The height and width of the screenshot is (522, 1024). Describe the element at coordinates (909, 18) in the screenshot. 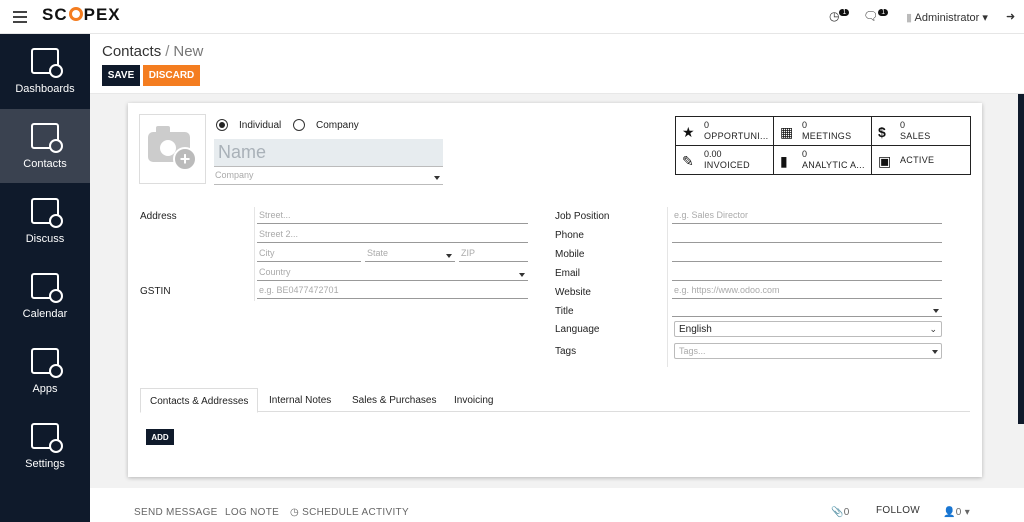

I see `user-avatar-icon: ▮` at that location.